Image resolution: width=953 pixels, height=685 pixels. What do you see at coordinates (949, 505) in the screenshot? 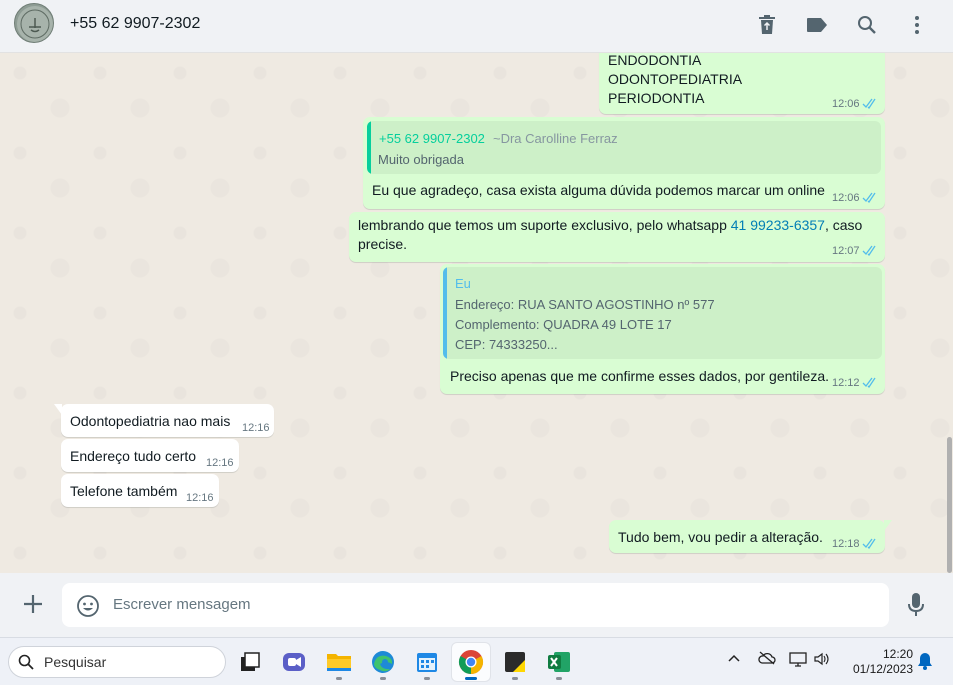
I see `scrollbar-thumb` at bounding box center [949, 505].